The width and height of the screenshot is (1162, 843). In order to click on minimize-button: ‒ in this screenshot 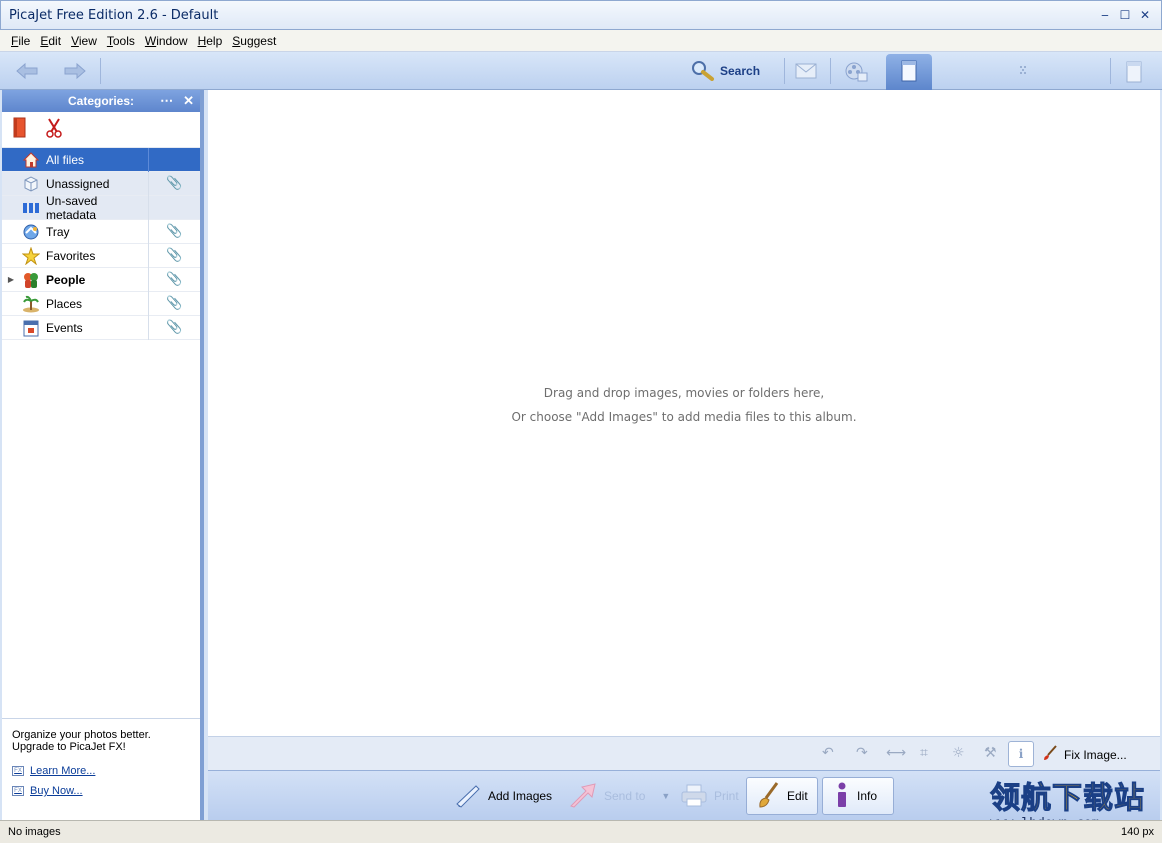, I will do `click(1105, 15)`.